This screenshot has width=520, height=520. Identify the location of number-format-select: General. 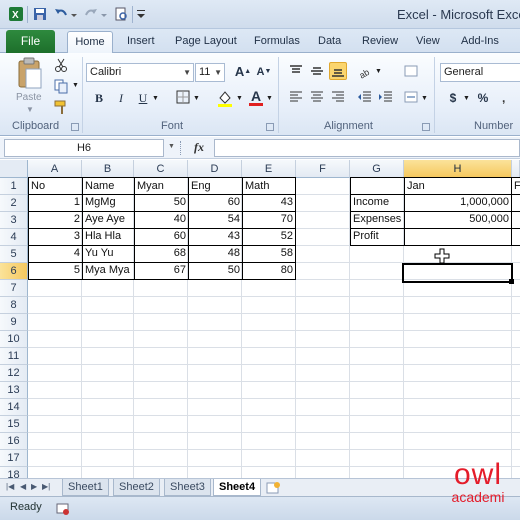
(480, 72).